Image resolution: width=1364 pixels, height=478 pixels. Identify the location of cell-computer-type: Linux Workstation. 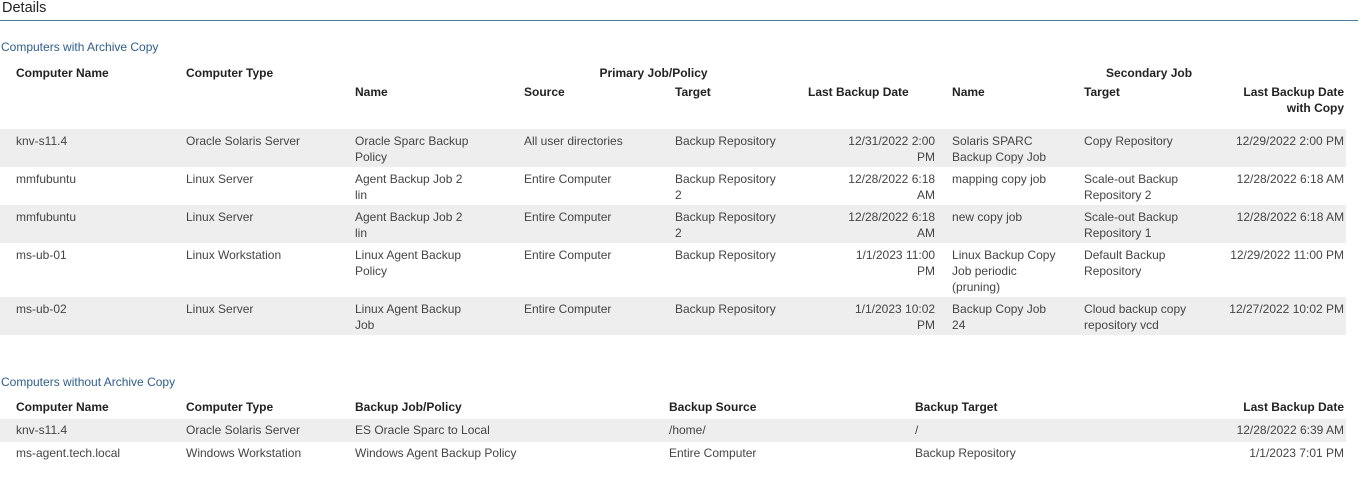
(234, 255).